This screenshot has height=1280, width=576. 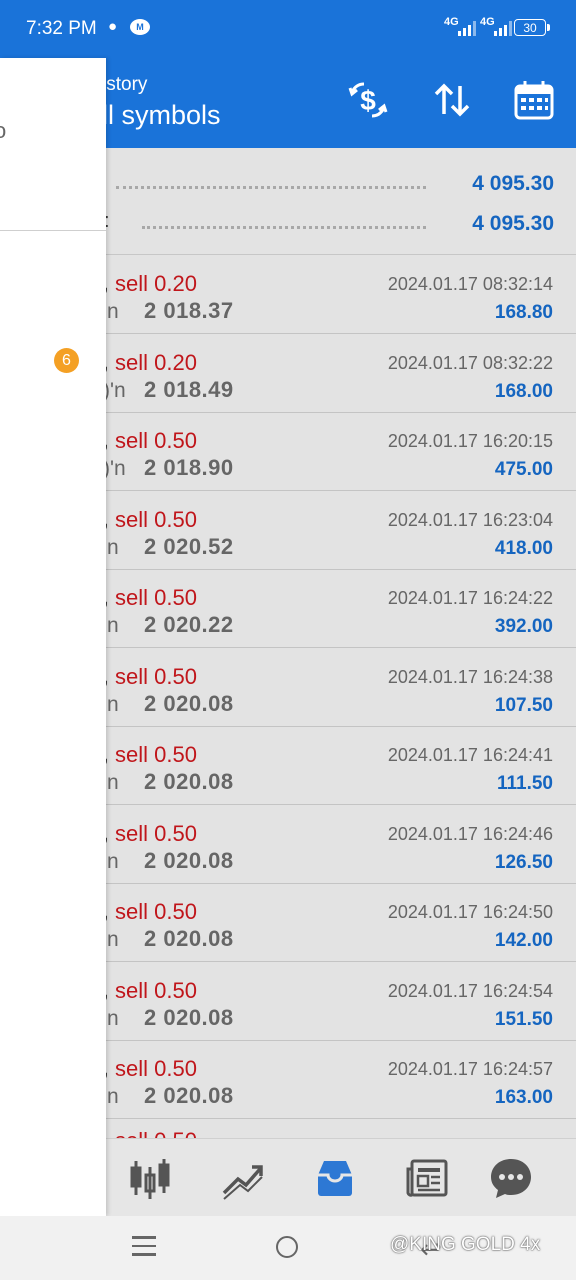 I want to click on drawer-header: o, so click(x=53, y=144).